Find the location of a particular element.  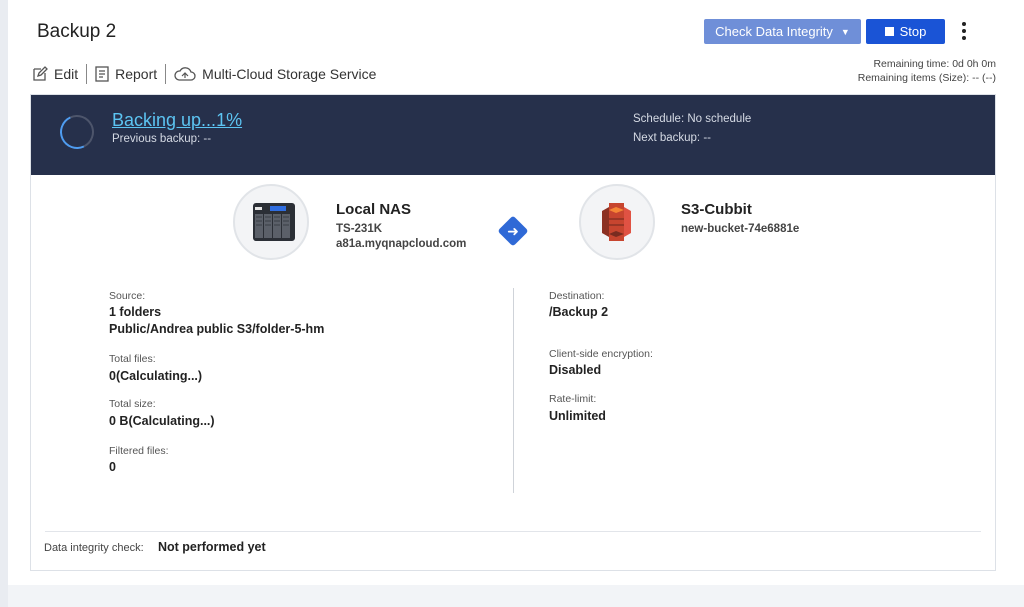

total-size-label: Total size: is located at coordinates (132, 404).